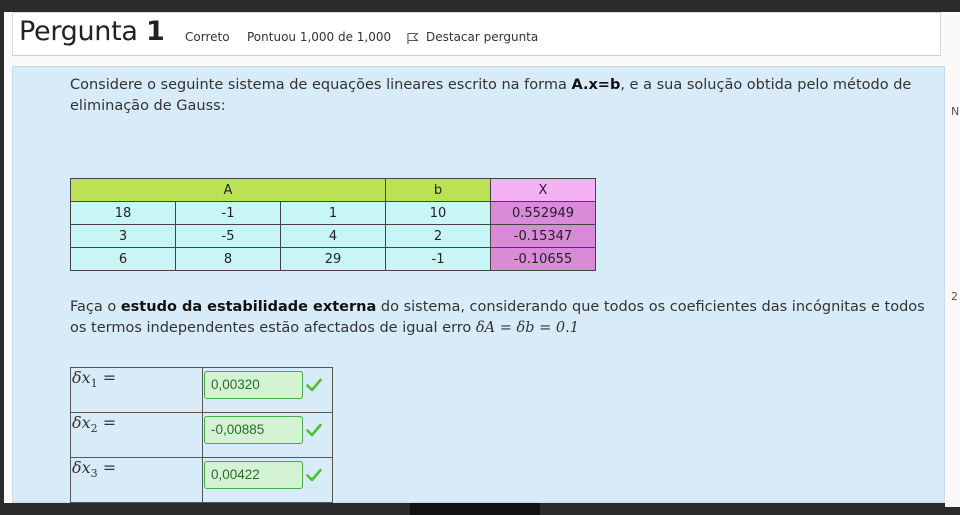  What do you see at coordinates (136, 435) in the screenshot?
I see `answer-label: δx2 =` at bounding box center [136, 435].